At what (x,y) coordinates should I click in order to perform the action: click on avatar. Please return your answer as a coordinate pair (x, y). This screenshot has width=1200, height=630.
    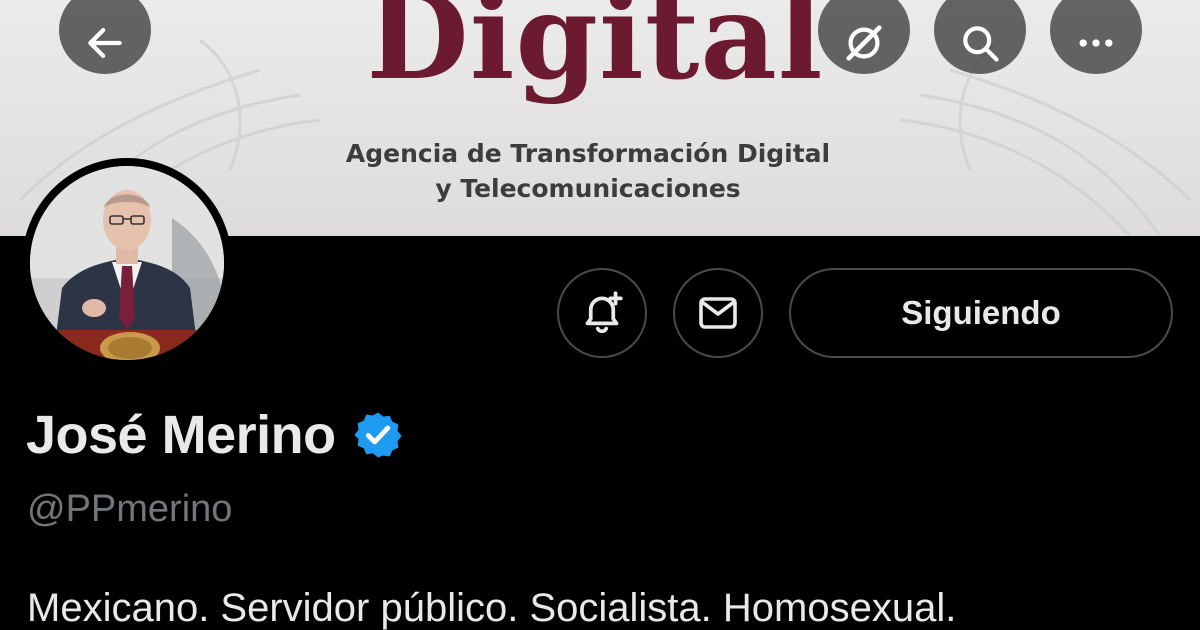
    Looking at the image, I should click on (127, 263).